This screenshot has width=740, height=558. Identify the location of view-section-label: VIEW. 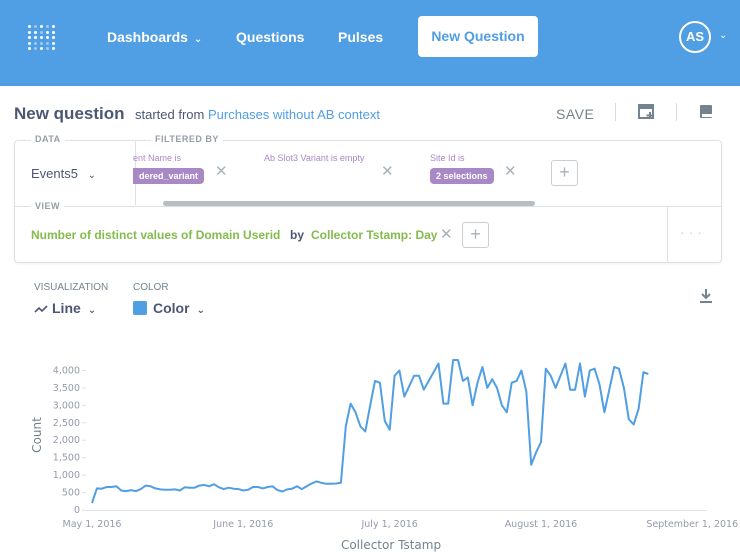
(48, 206).